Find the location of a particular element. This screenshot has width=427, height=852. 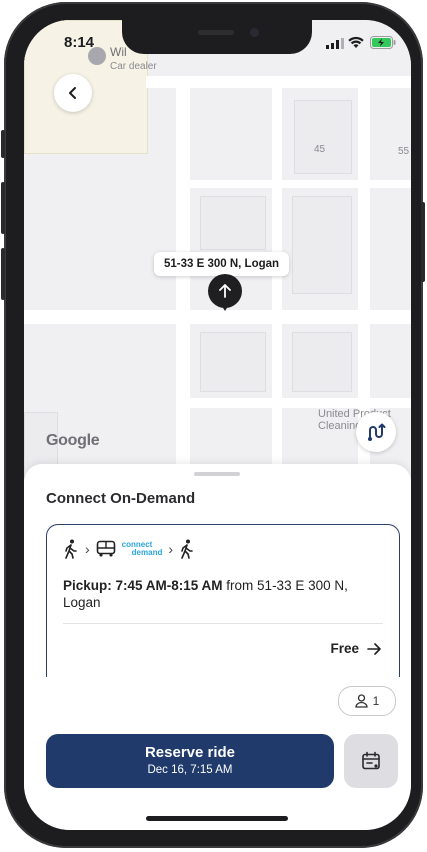

power-button is located at coordinates (423, 242).